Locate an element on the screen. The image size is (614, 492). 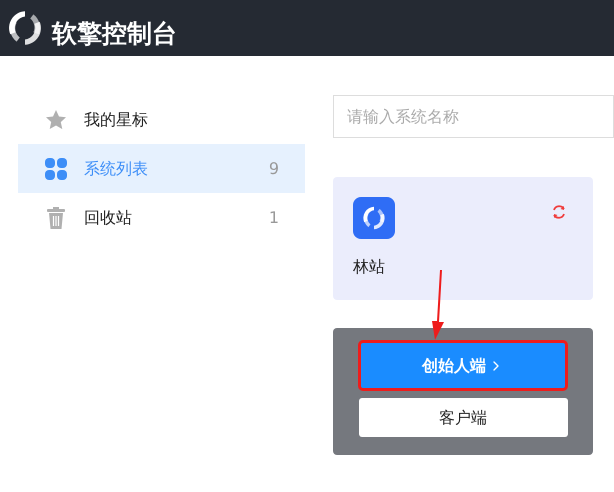
star-icon is located at coordinates (56, 120).